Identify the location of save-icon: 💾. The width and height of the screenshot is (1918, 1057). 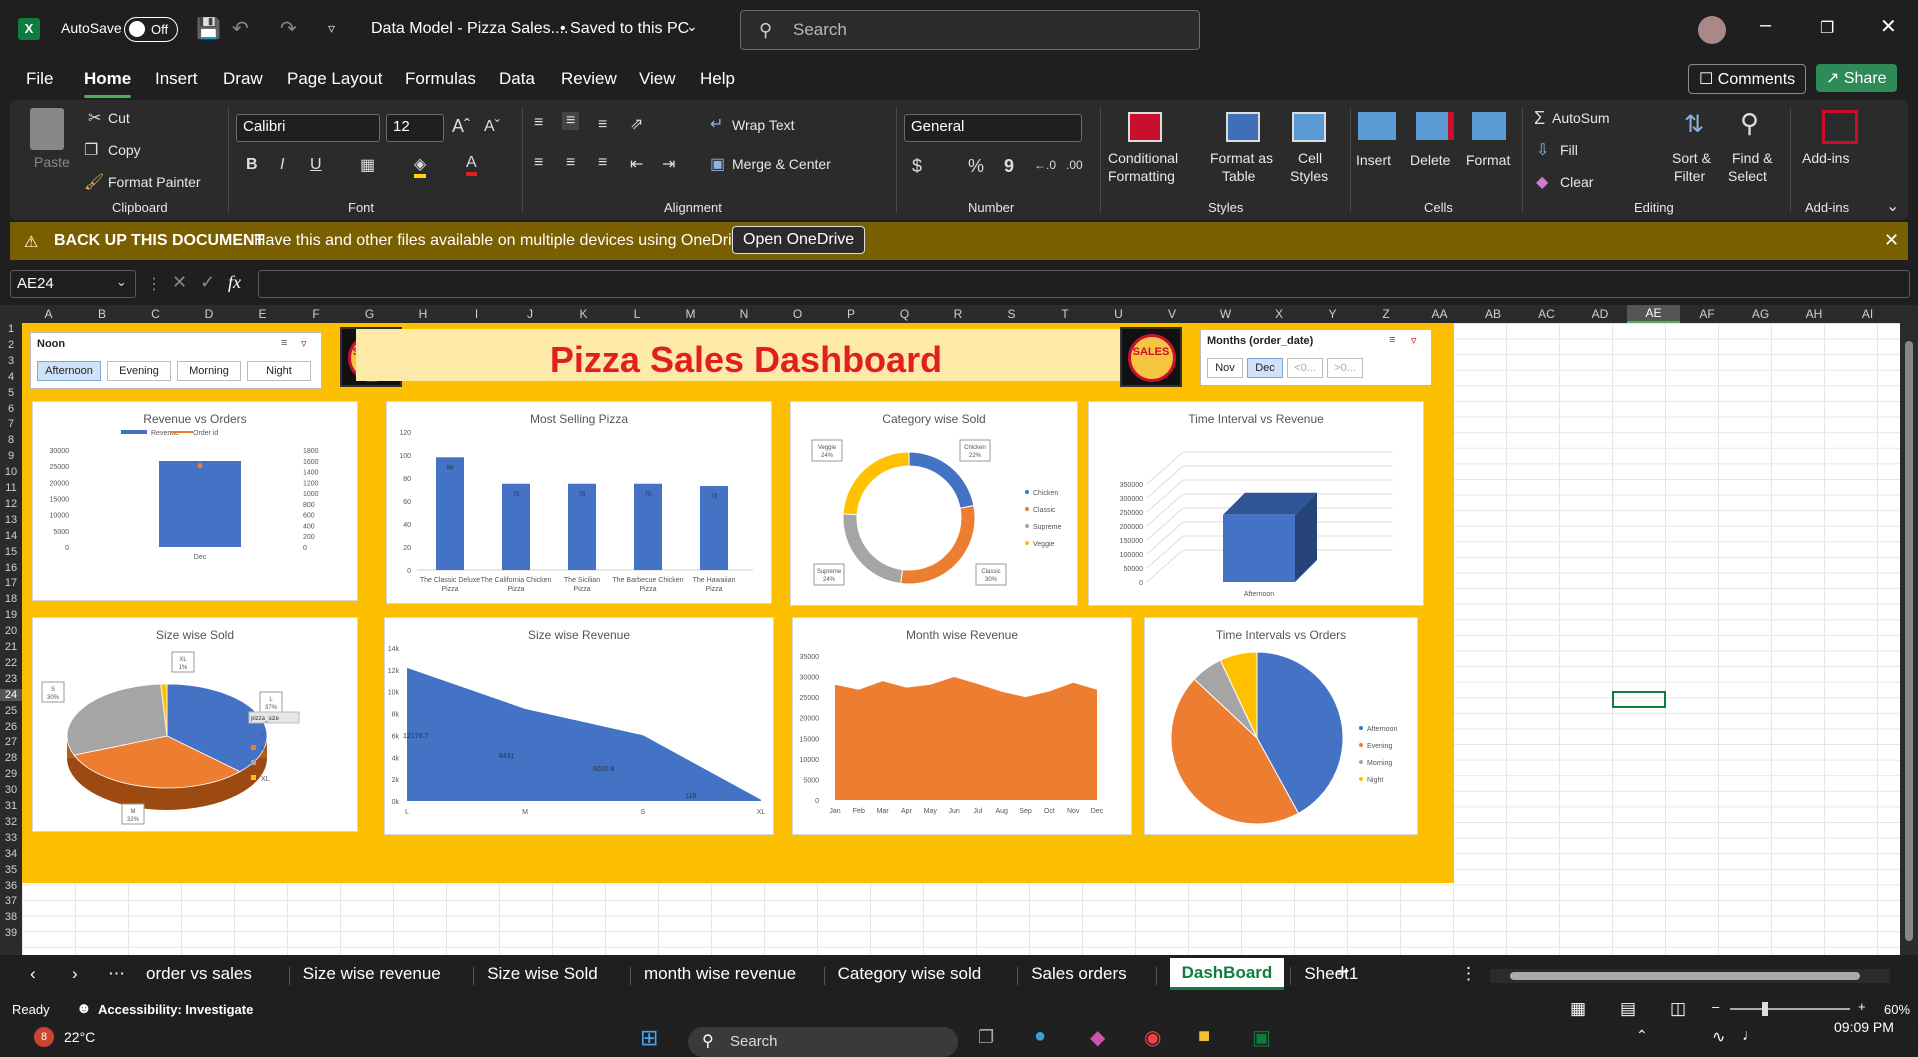
(208, 28).